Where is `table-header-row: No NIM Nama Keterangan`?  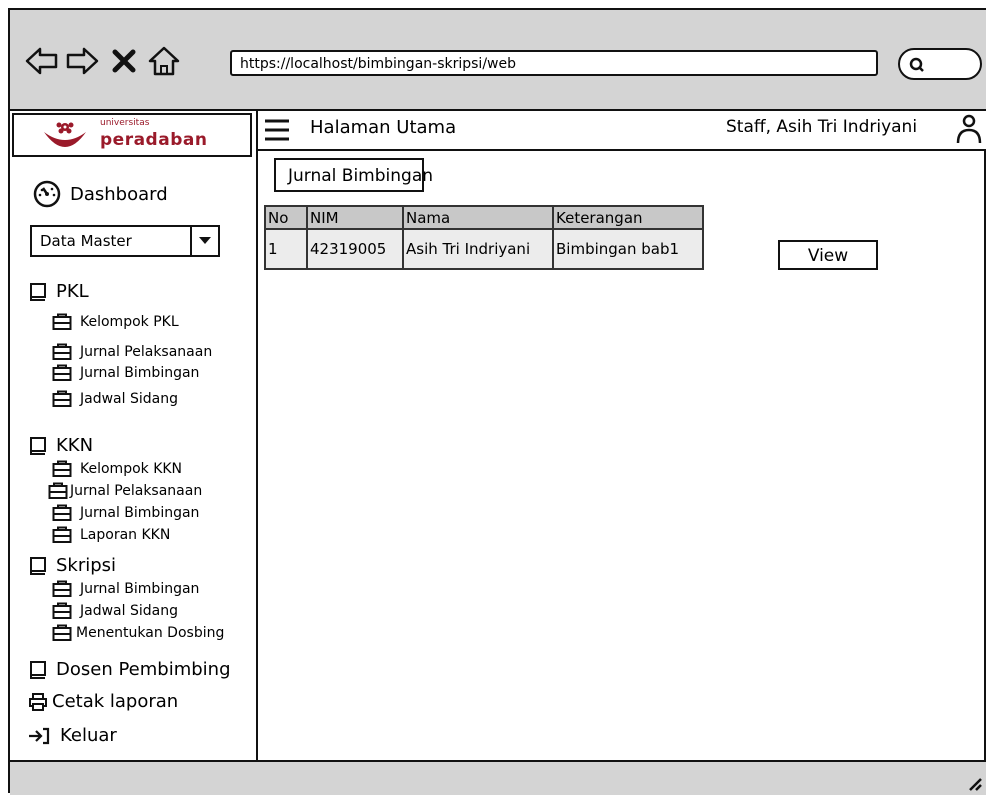 table-header-row: No NIM Nama Keterangan is located at coordinates (484, 218).